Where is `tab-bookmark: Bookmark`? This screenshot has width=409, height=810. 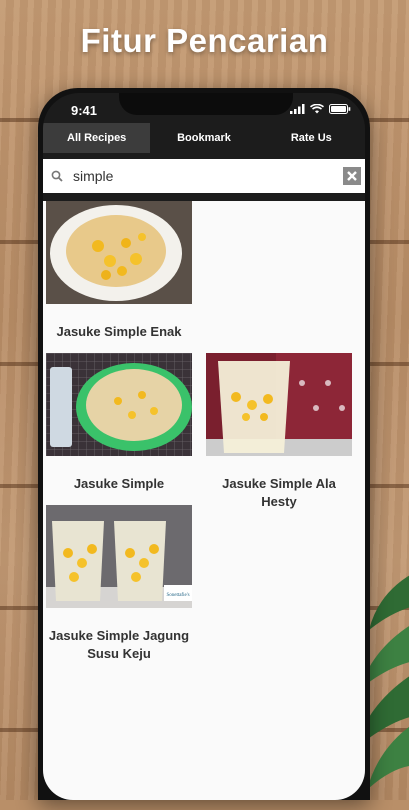
tab-bookmark: Bookmark is located at coordinates (203, 138).